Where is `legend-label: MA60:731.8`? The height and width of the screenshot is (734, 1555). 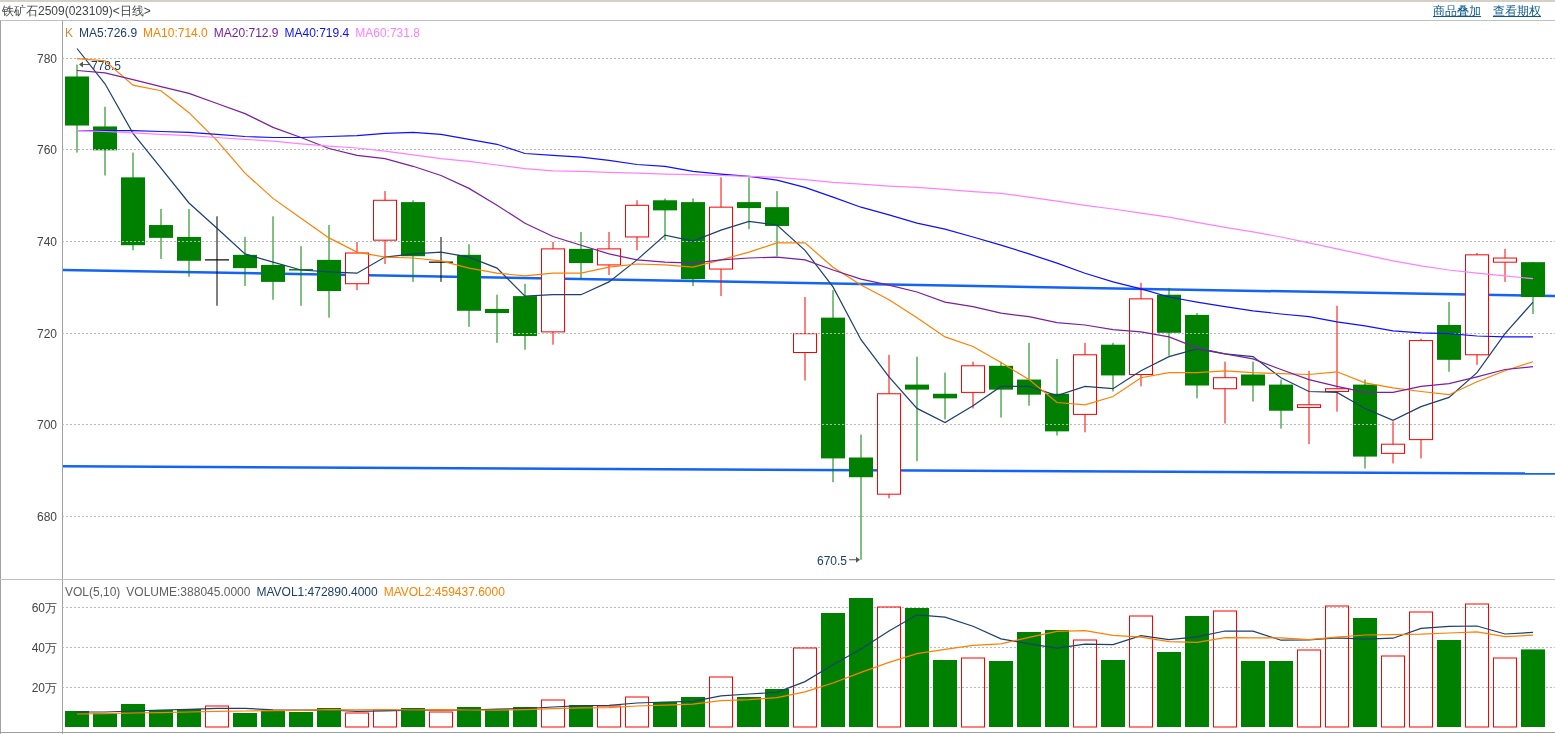
legend-label: MA60:731.8 is located at coordinates (387, 33).